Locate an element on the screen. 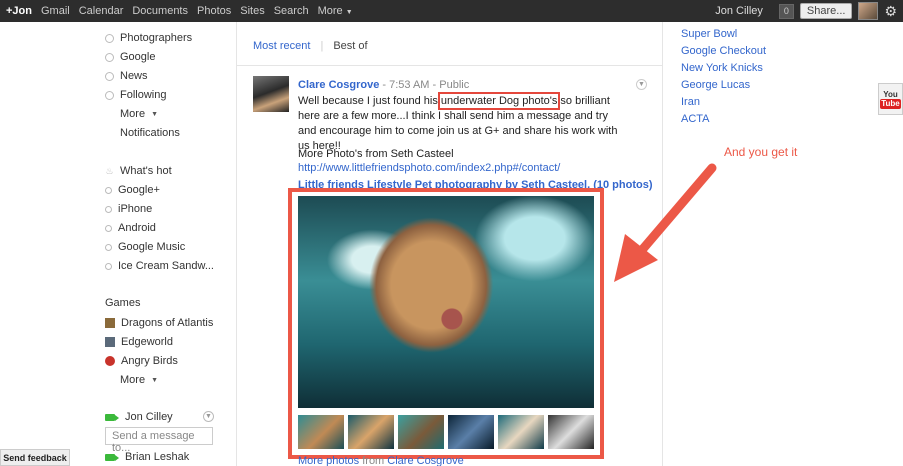  notification-count: 0 is located at coordinates (786, 11).